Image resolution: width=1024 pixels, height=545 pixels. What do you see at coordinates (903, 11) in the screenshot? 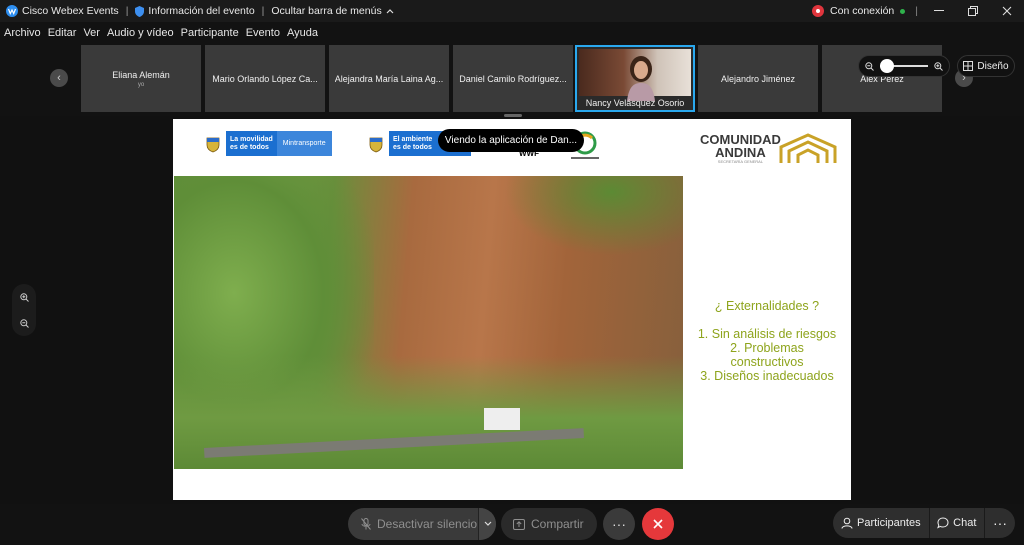
I see `connection-ok-icon` at bounding box center [903, 11].